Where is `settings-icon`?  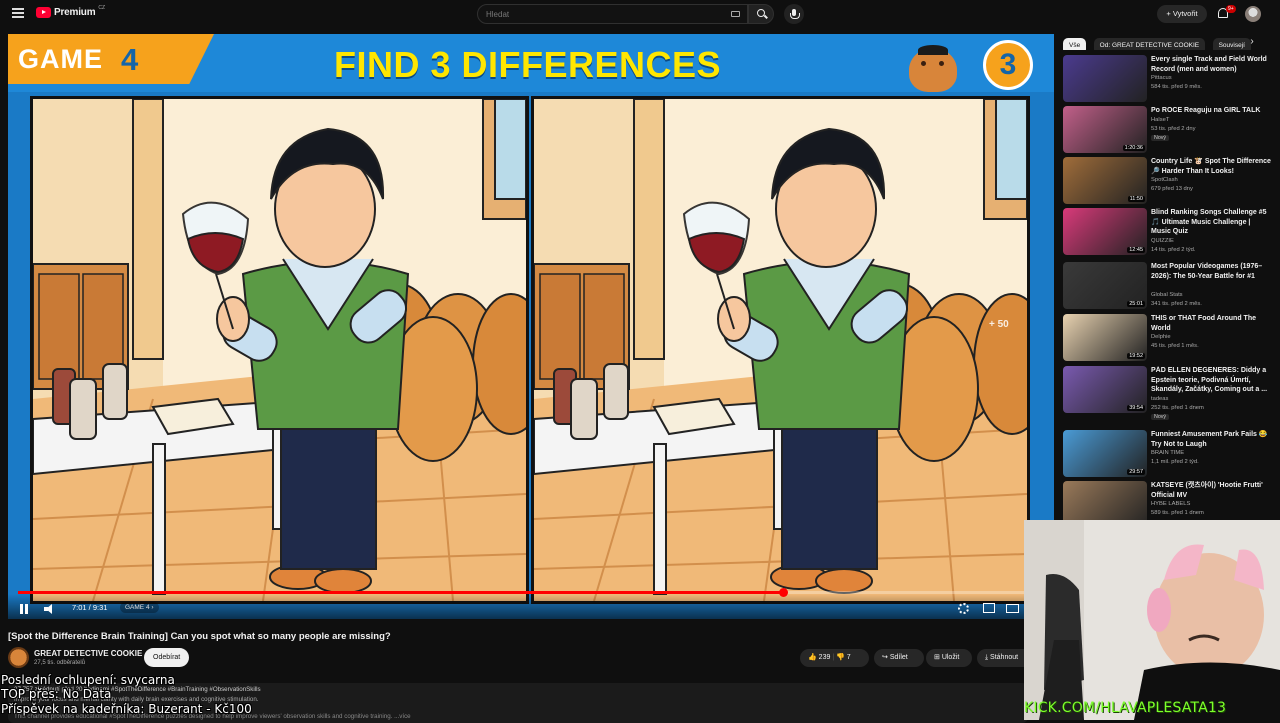
settings-icon is located at coordinates (963, 608).